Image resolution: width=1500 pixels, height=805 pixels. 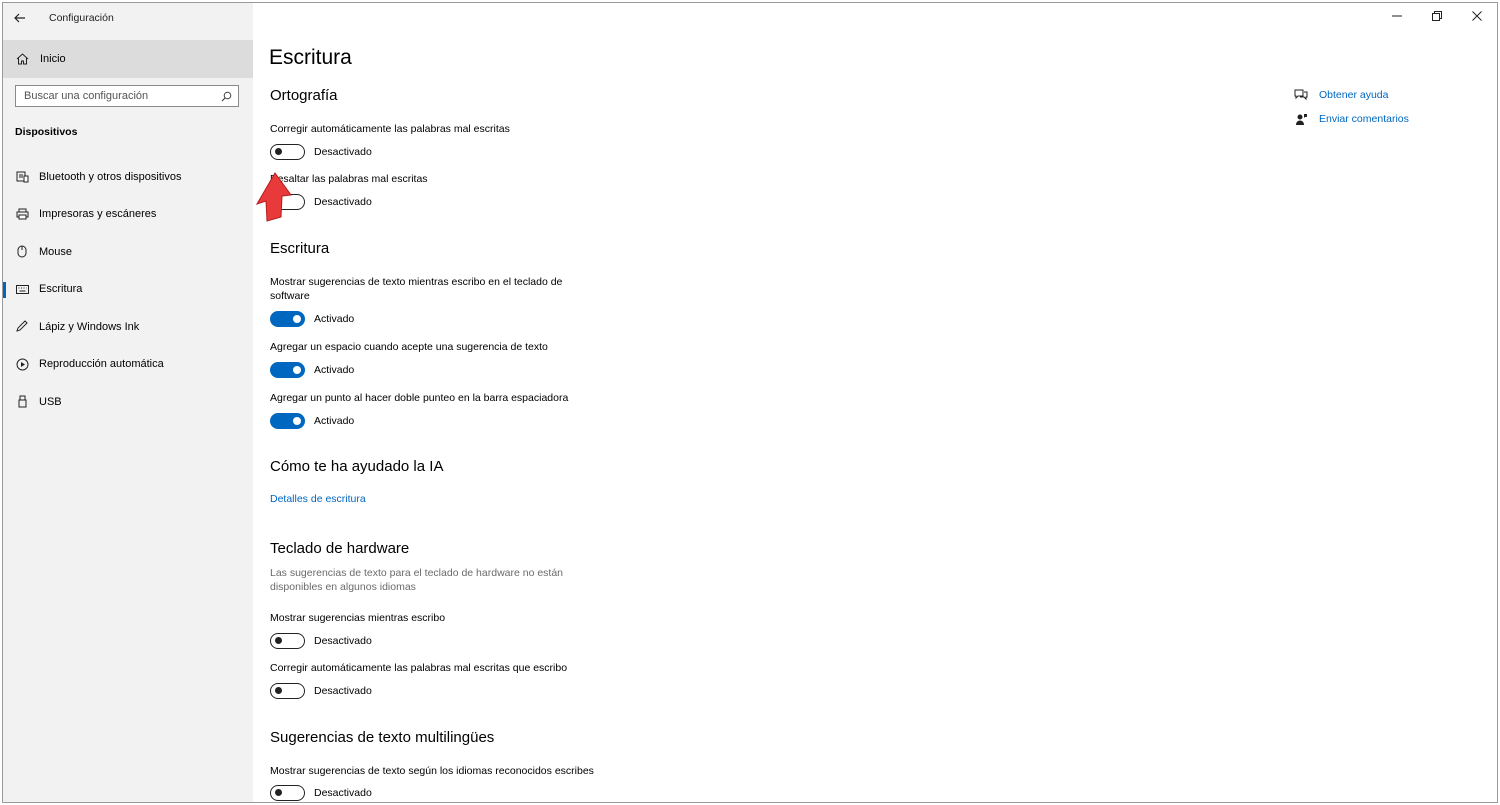 I want to click on sidebar-item-bluetooth: Bluetooth y otros dispositivos, so click(x=128, y=177).